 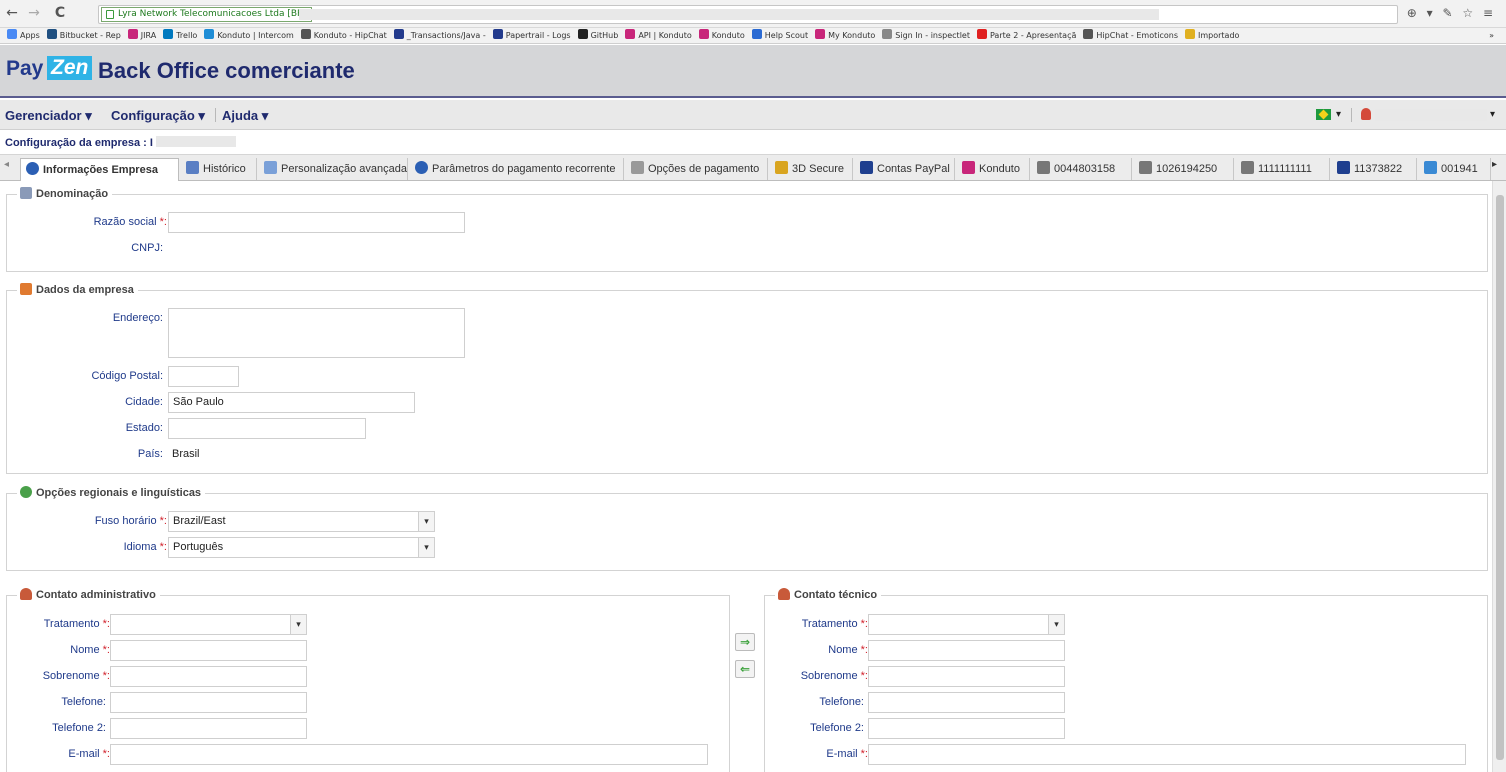 I want to click on admin-telefone-input, so click(x=208, y=702).